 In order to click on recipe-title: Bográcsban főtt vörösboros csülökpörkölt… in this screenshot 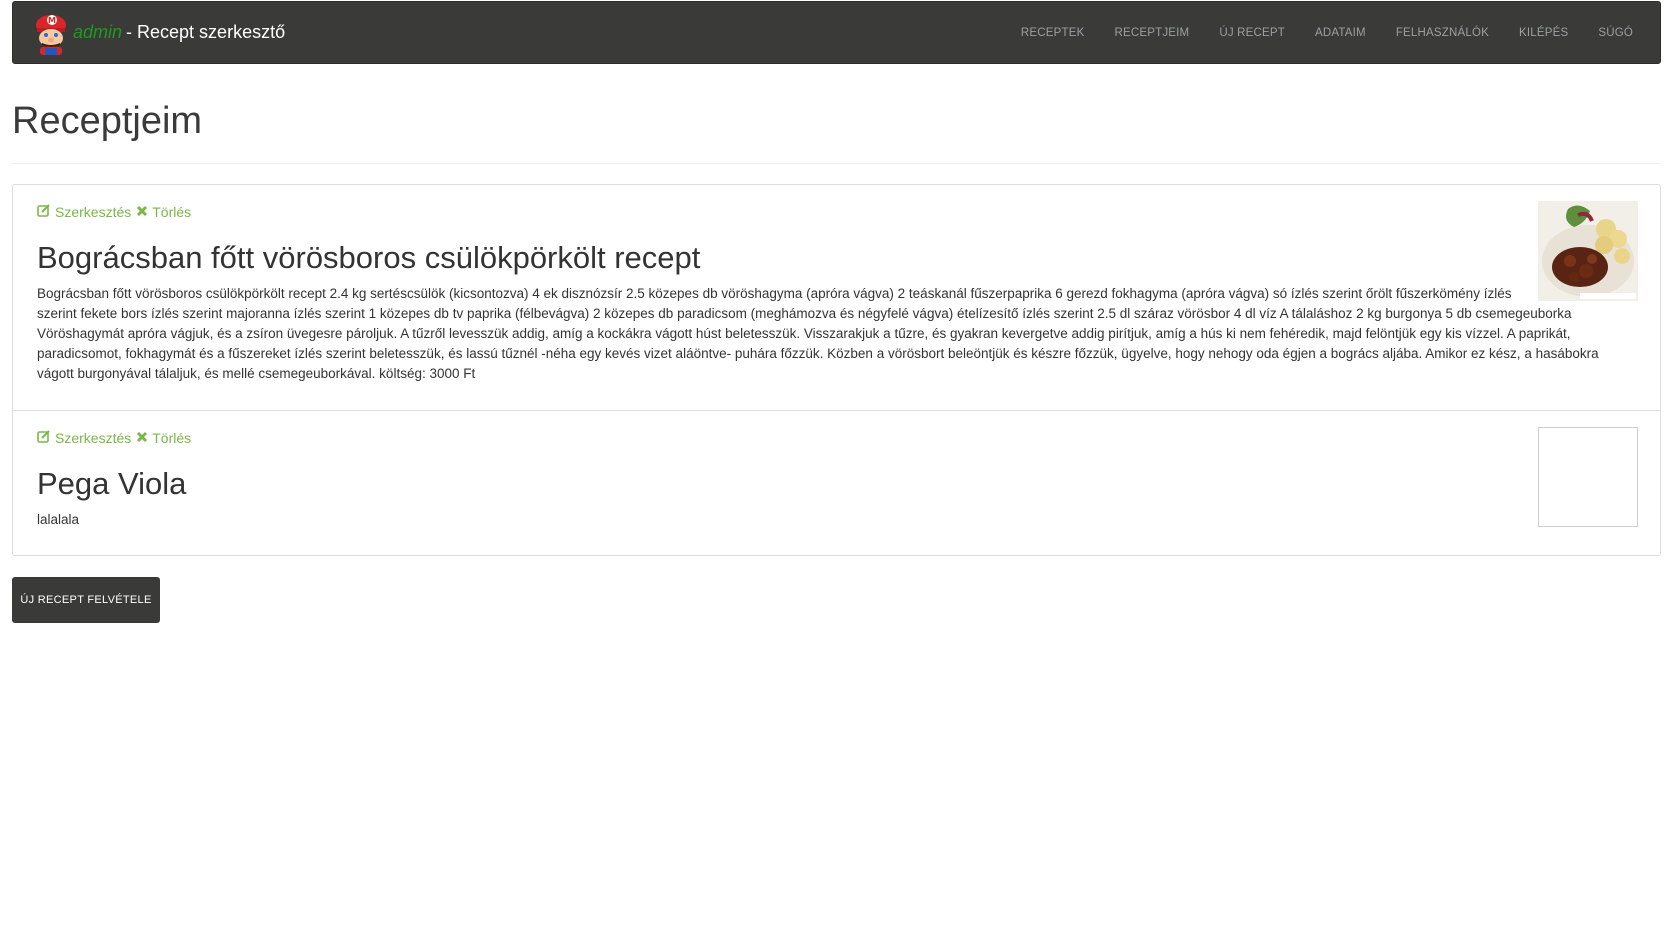, I will do `click(369, 257)`.